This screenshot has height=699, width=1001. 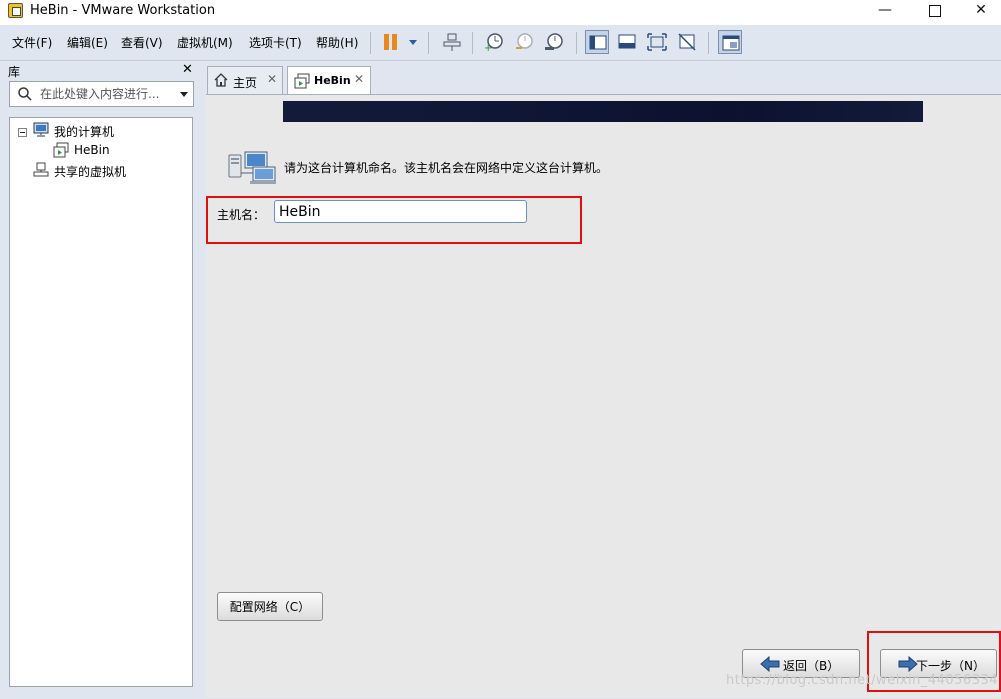 I want to click on hostname-input, so click(x=400, y=211).